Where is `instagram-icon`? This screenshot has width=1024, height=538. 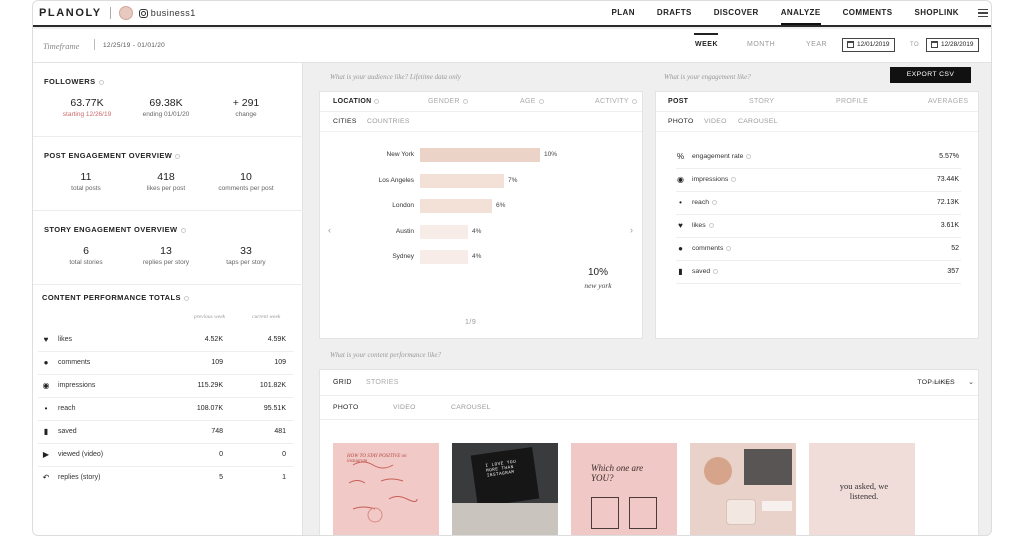
instagram-icon is located at coordinates (143, 13).